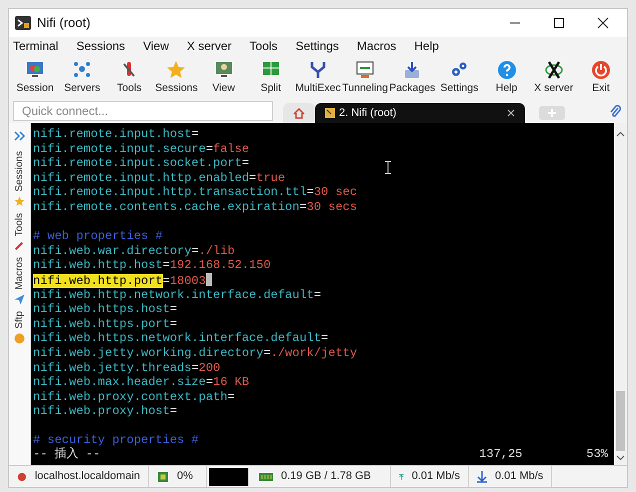  I want to click on menu-item: Terminal, so click(35, 46).